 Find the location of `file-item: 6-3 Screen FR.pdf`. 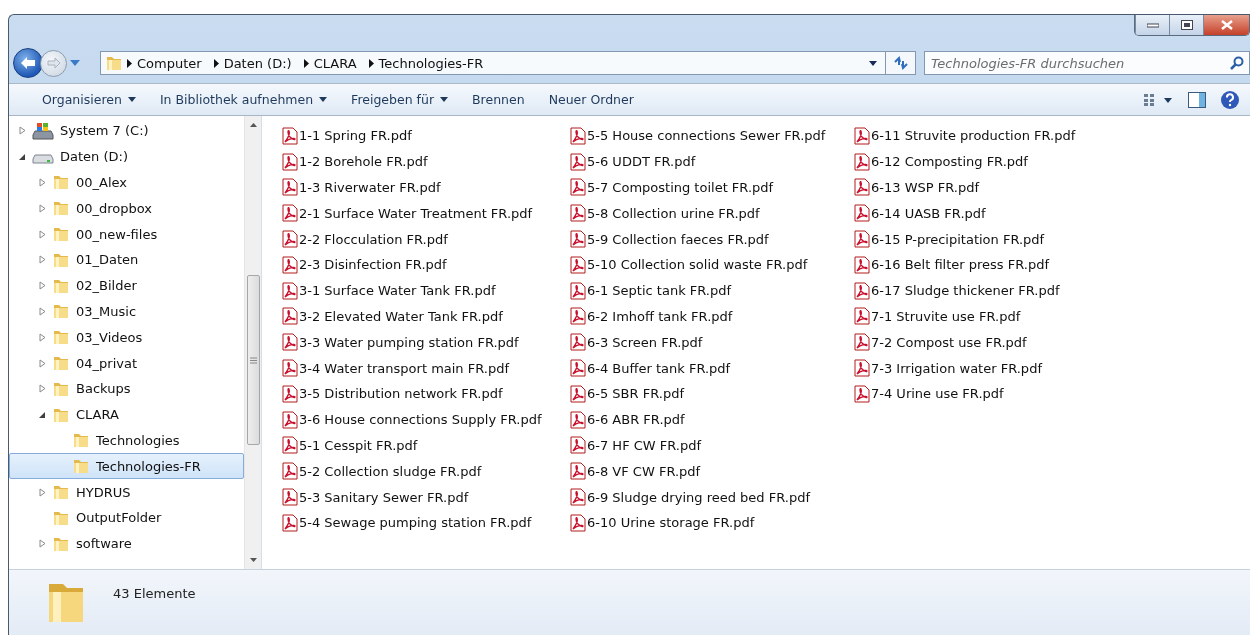

file-item: 6-3 Screen FR.pdf is located at coordinates (712, 342).